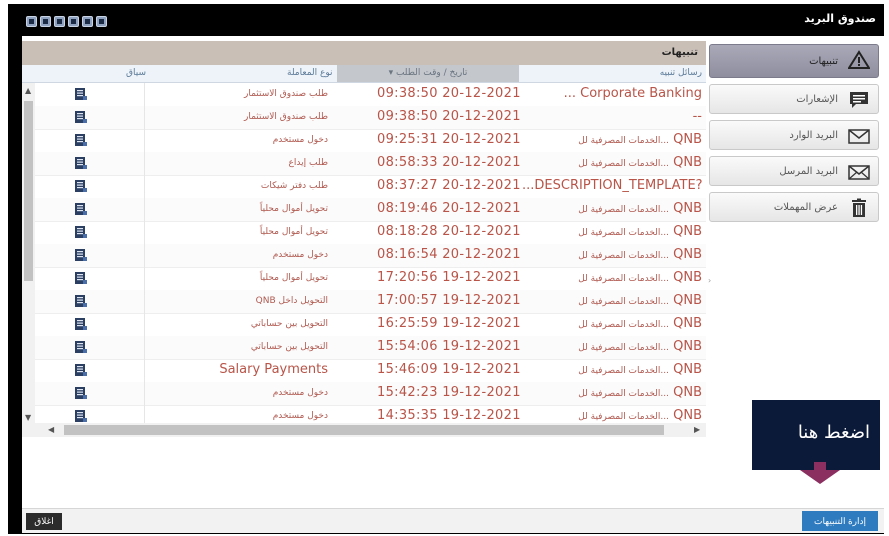  What do you see at coordinates (859, 172) in the screenshot?
I see `envelope-send-icon` at bounding box center [859, 172].